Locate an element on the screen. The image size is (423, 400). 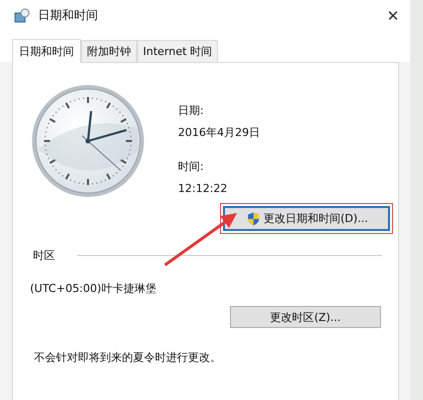
timezone-heading: 时区 is located at coordinates (44, 255).